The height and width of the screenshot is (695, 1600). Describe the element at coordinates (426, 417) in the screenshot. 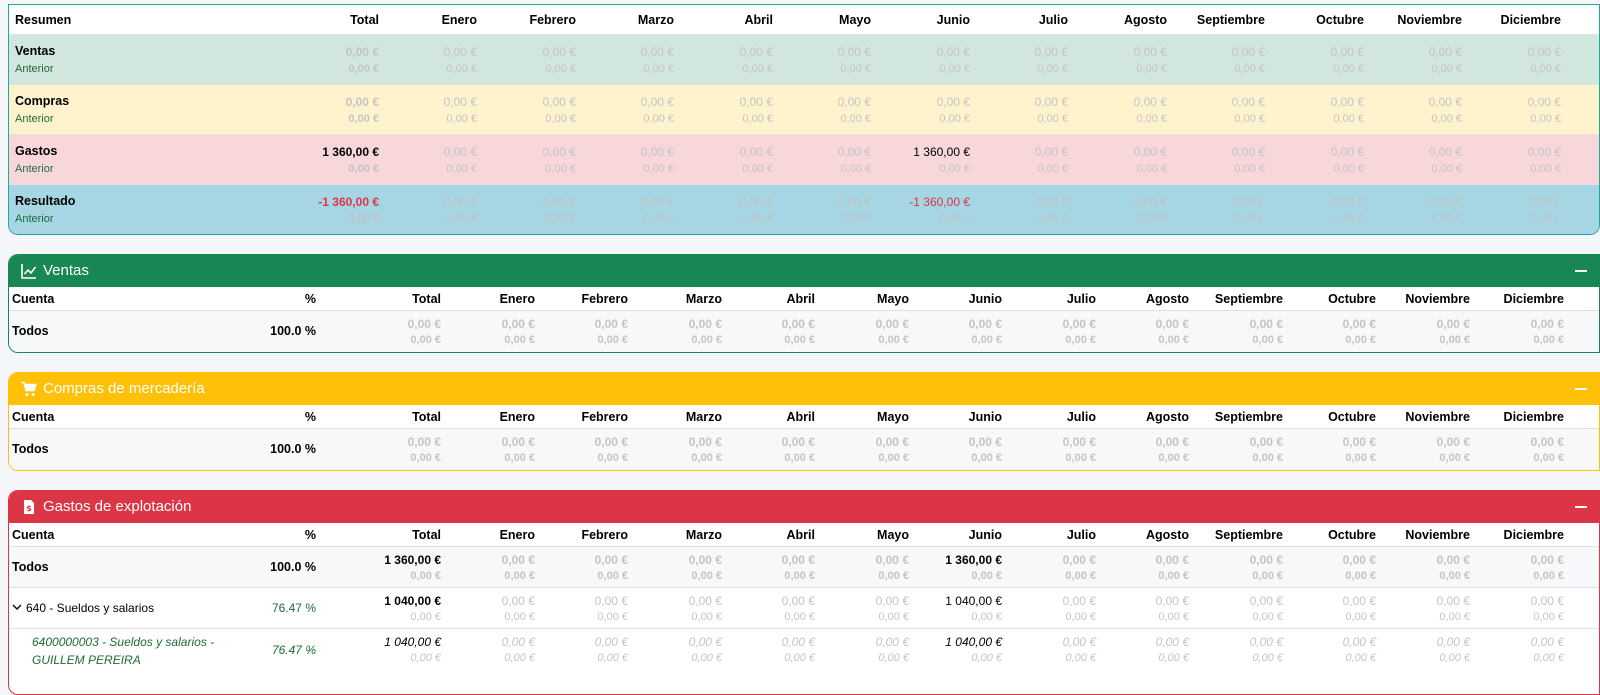

I see `column-header-total: Total` at that location.